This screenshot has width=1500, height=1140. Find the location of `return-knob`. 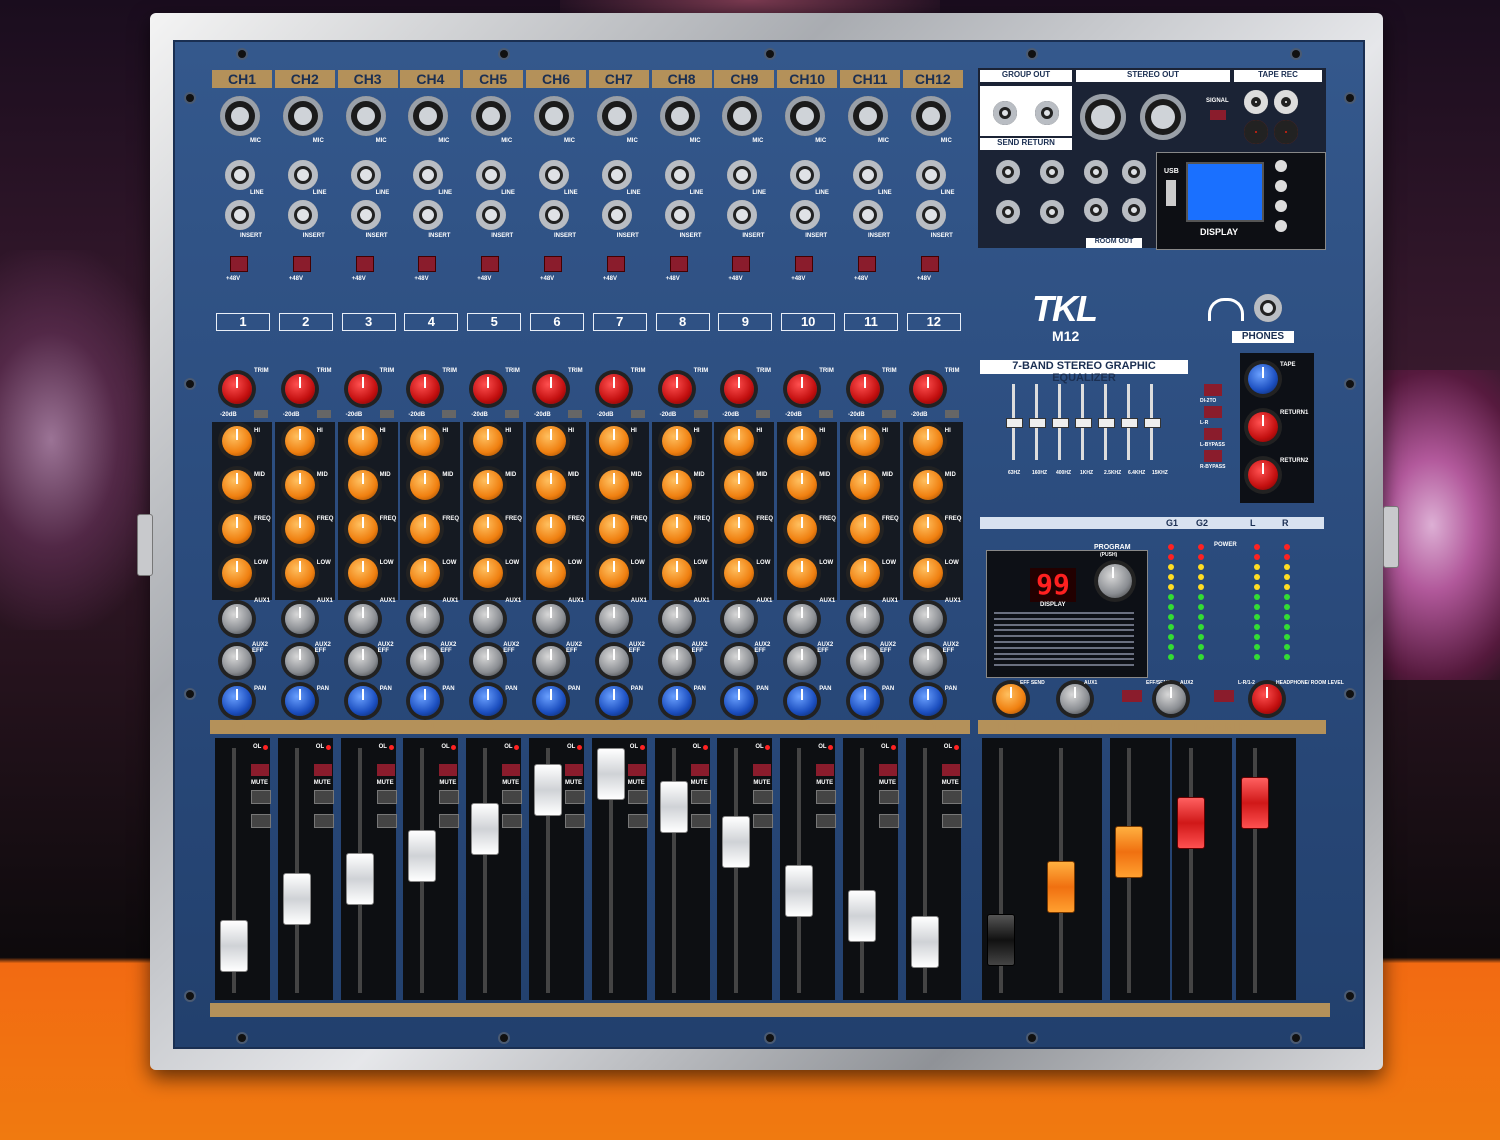

return-knob is located at coordinates (1263, 475).